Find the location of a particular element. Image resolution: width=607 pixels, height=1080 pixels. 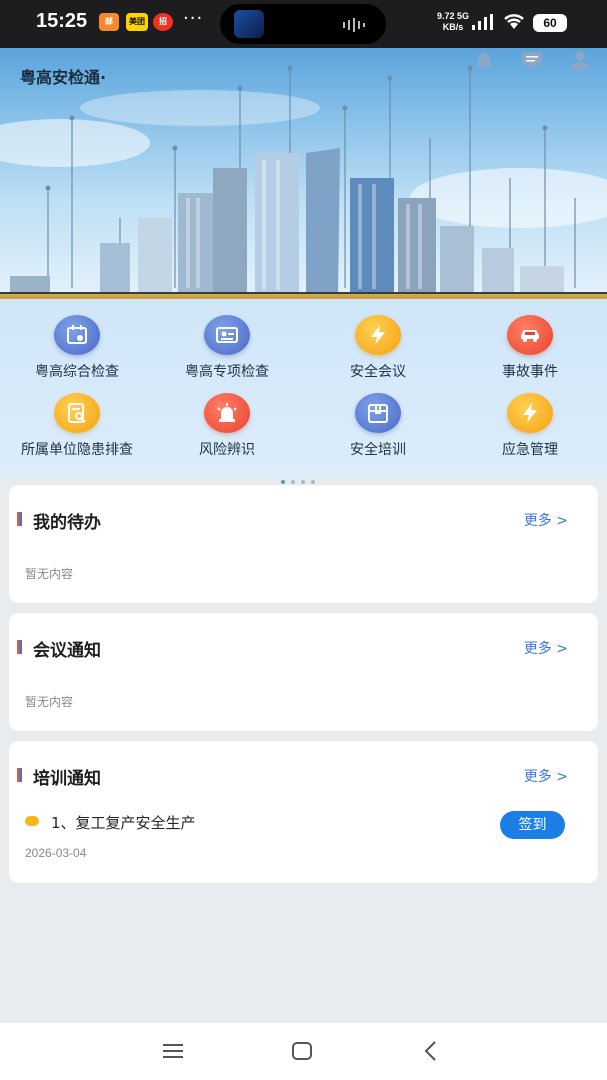

func-emergency-management: 应急管理 is located at coordinates (530, 427).